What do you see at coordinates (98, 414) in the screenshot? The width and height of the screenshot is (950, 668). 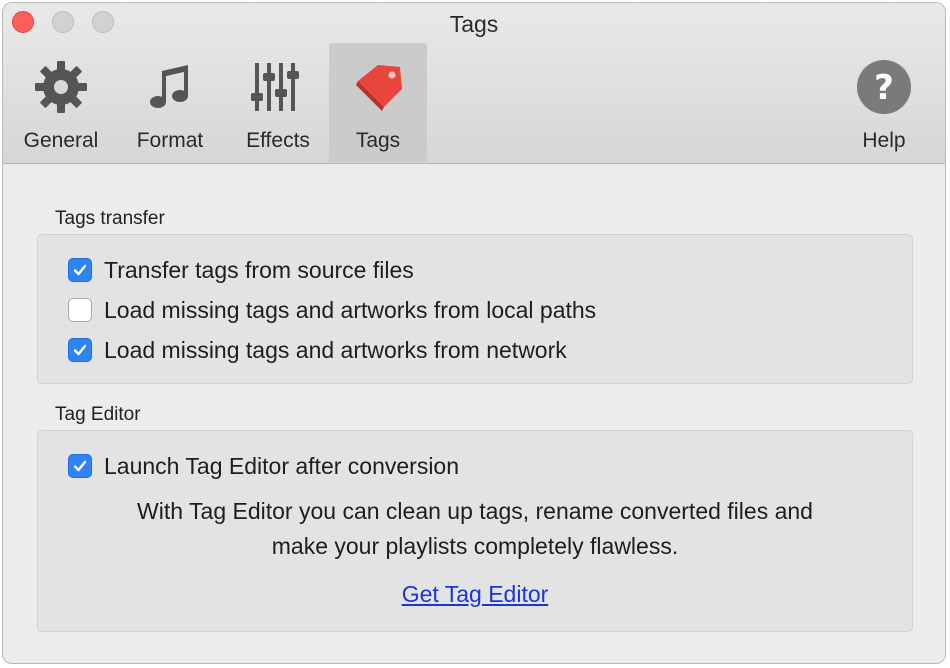 I see `tag-editor-title: Tag Editor` at bounding box center [98, 414].